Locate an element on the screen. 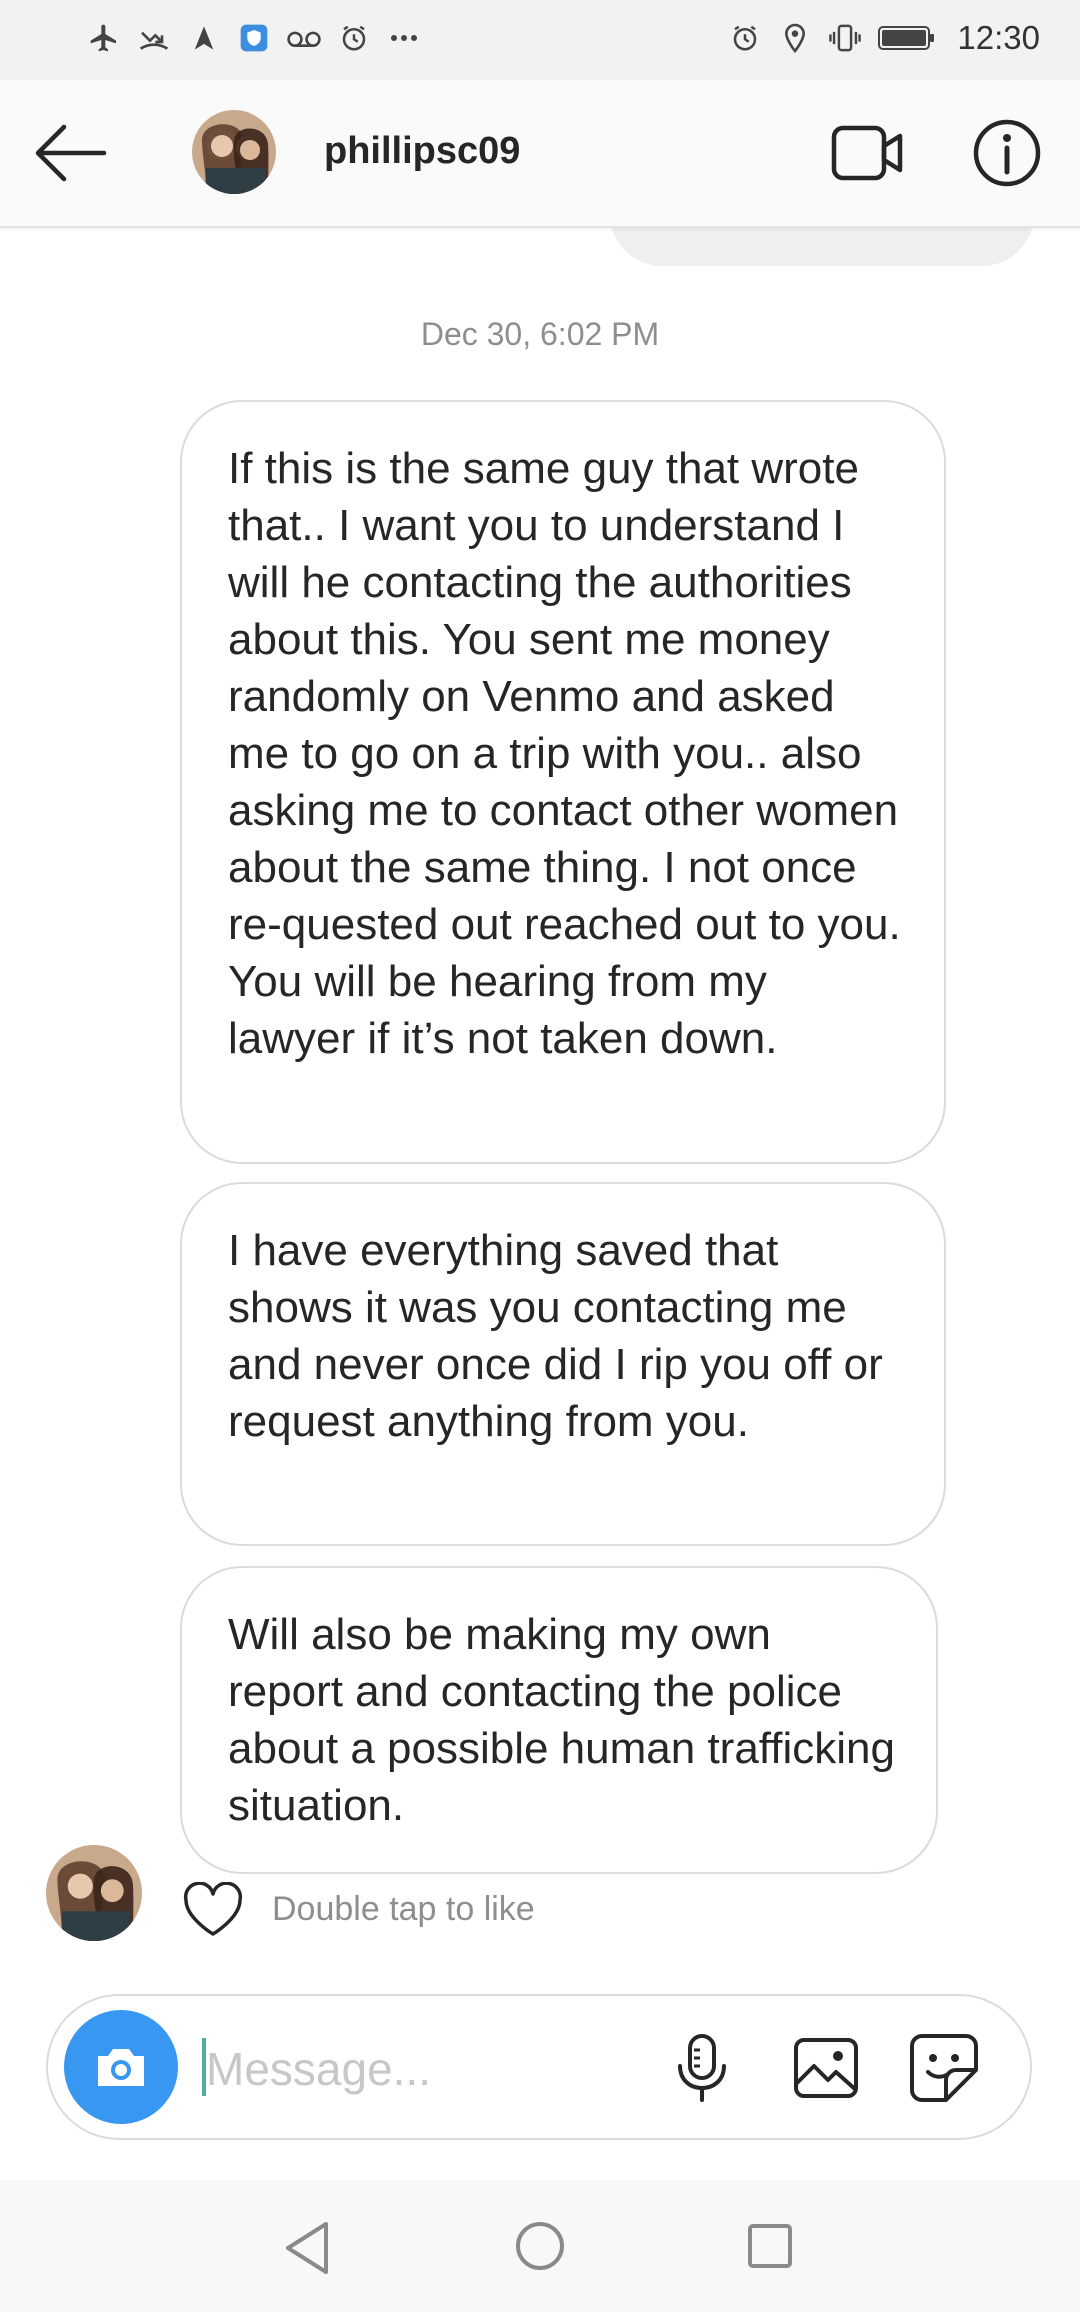  square-recents-icon is located at coordinates (770, 2246).